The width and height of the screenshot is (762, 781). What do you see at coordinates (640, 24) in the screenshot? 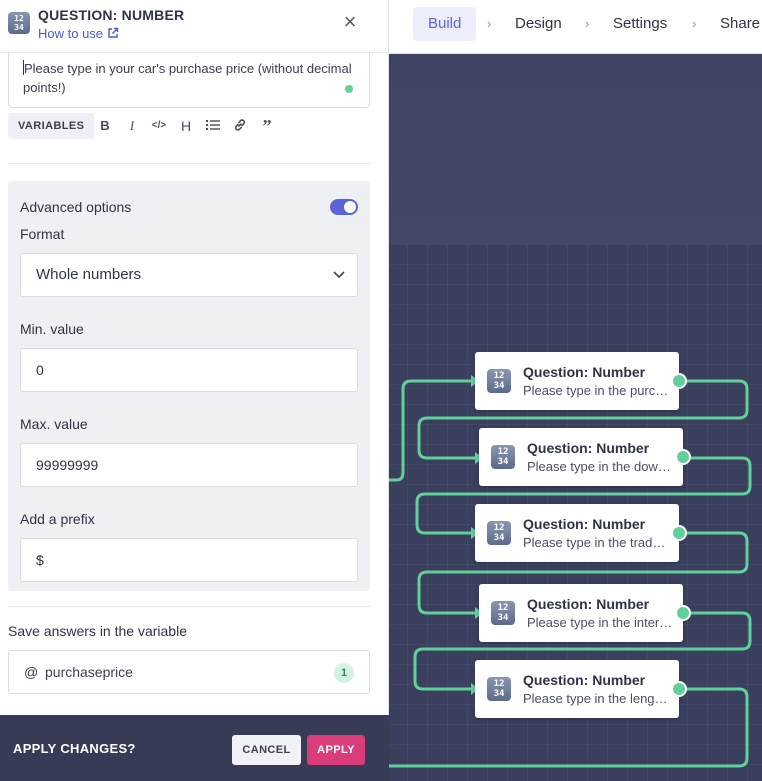
I see `tab-settings: Settings` at bounding box center [640, 24].